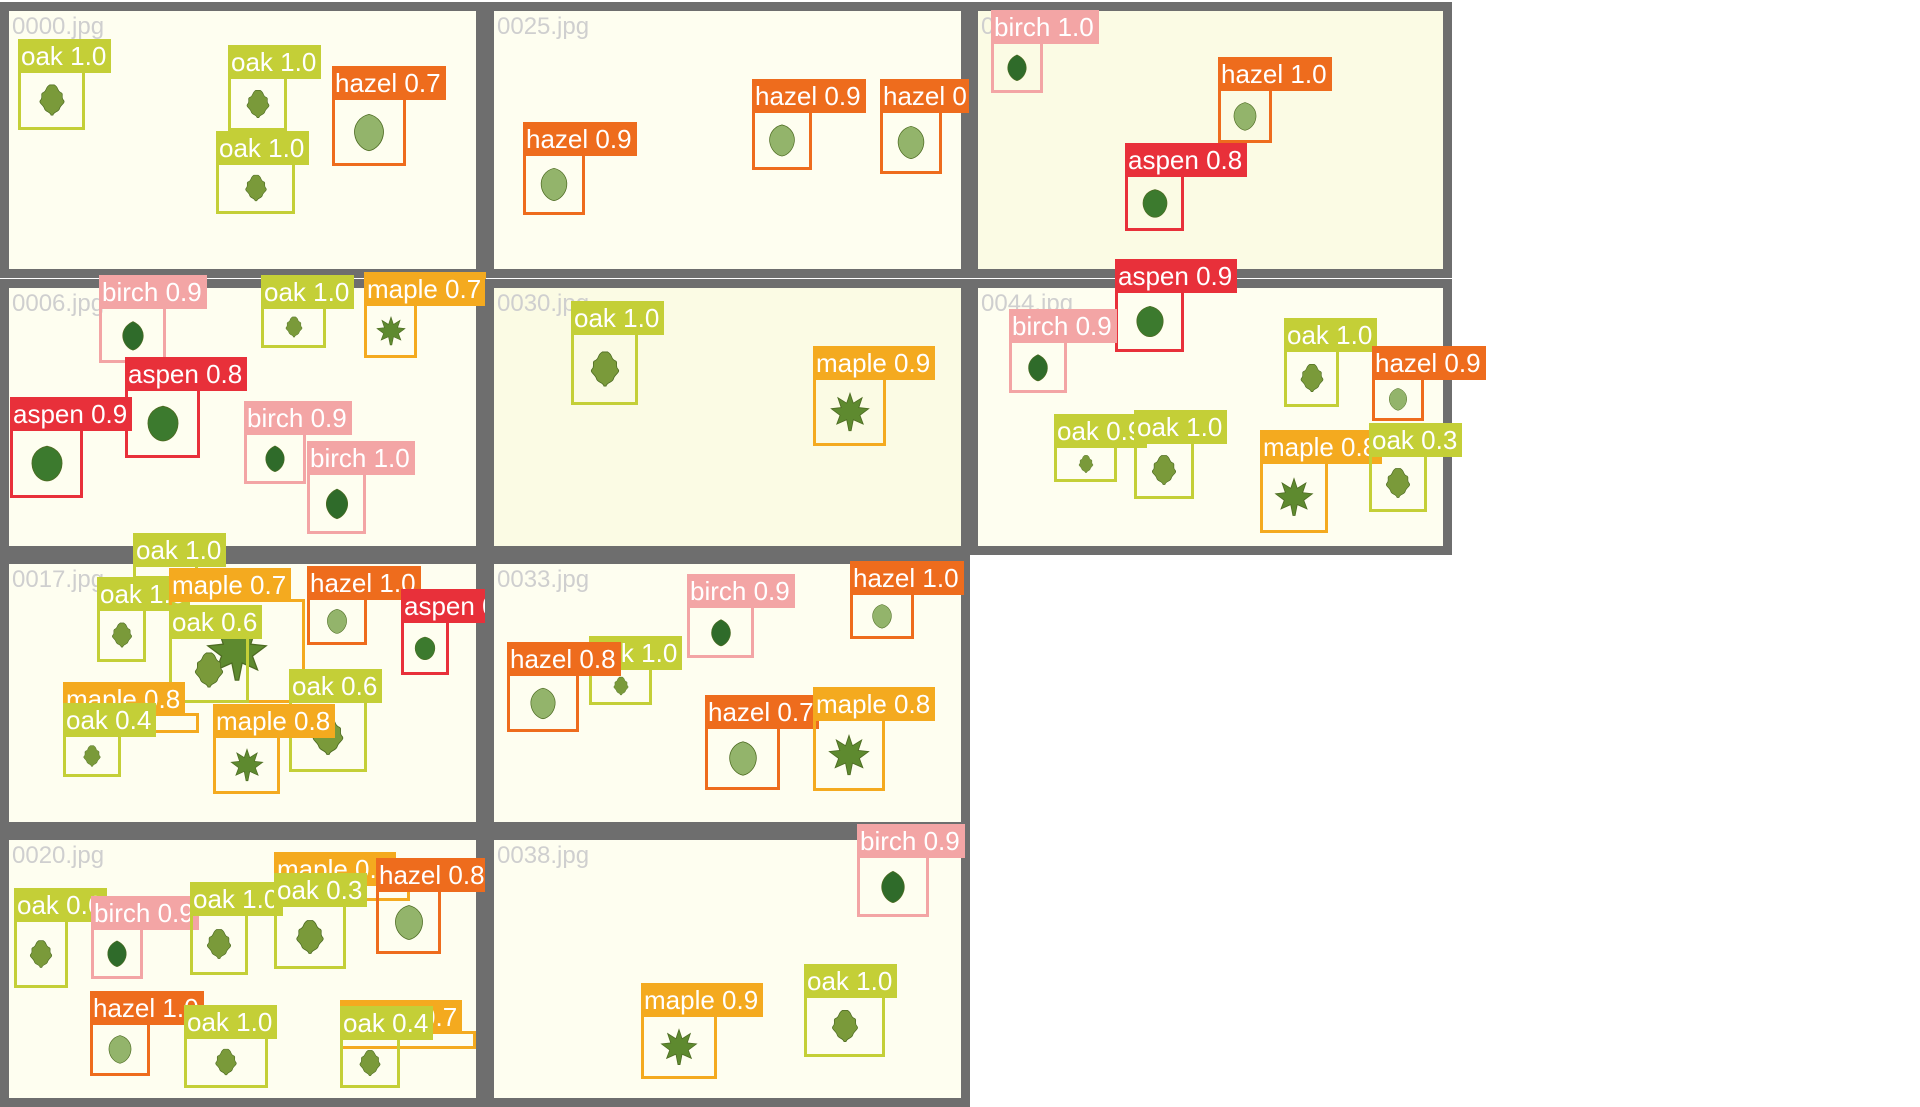 Image resolution: width=1920 pixels, height=1107 pixels. What do you see at coordinates (543, 579) in the screenshot?
I see `image-filename: 0033.jpg` at bounding box center [543, 579].